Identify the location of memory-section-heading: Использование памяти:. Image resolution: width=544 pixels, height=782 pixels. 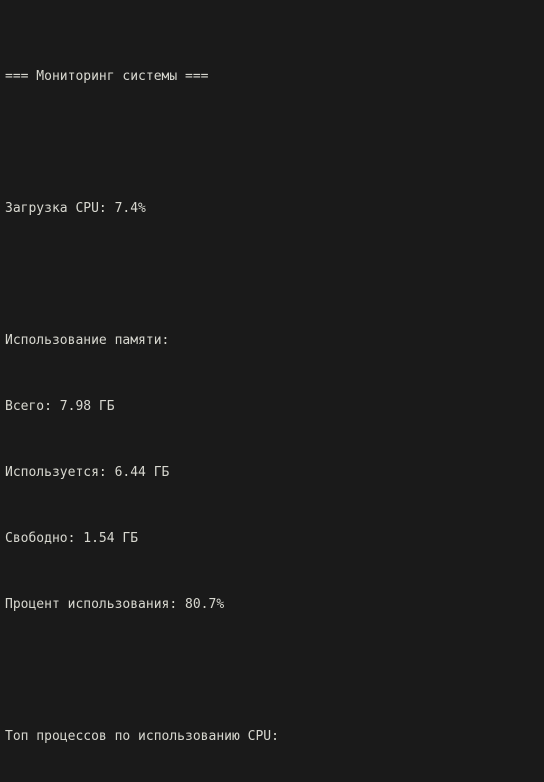
(87, 340).